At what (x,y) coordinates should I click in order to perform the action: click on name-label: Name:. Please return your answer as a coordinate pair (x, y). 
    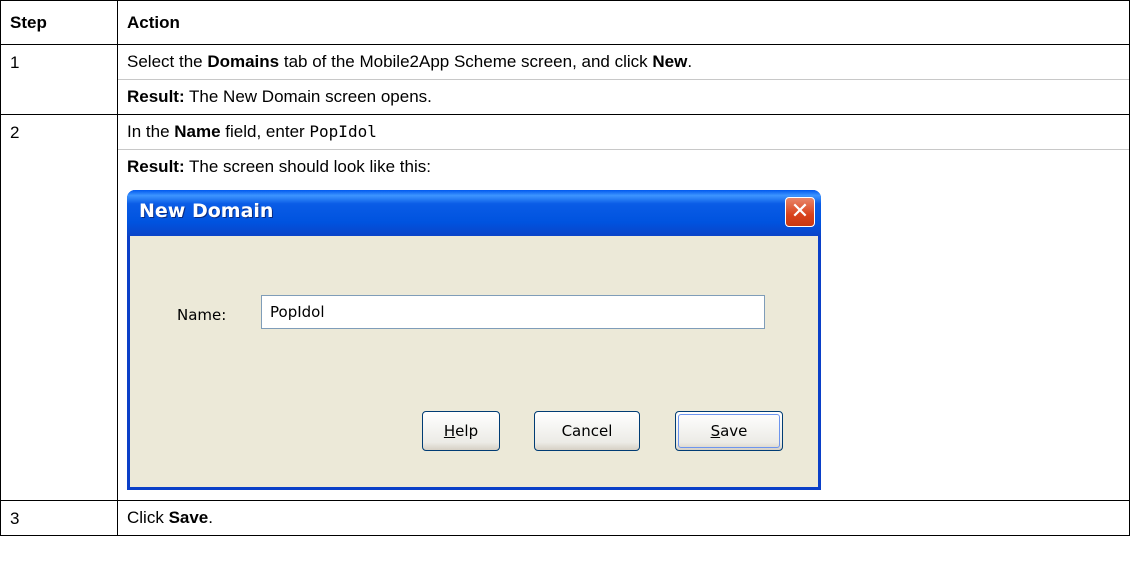
    Looking at the image, I should click on (202, 315).